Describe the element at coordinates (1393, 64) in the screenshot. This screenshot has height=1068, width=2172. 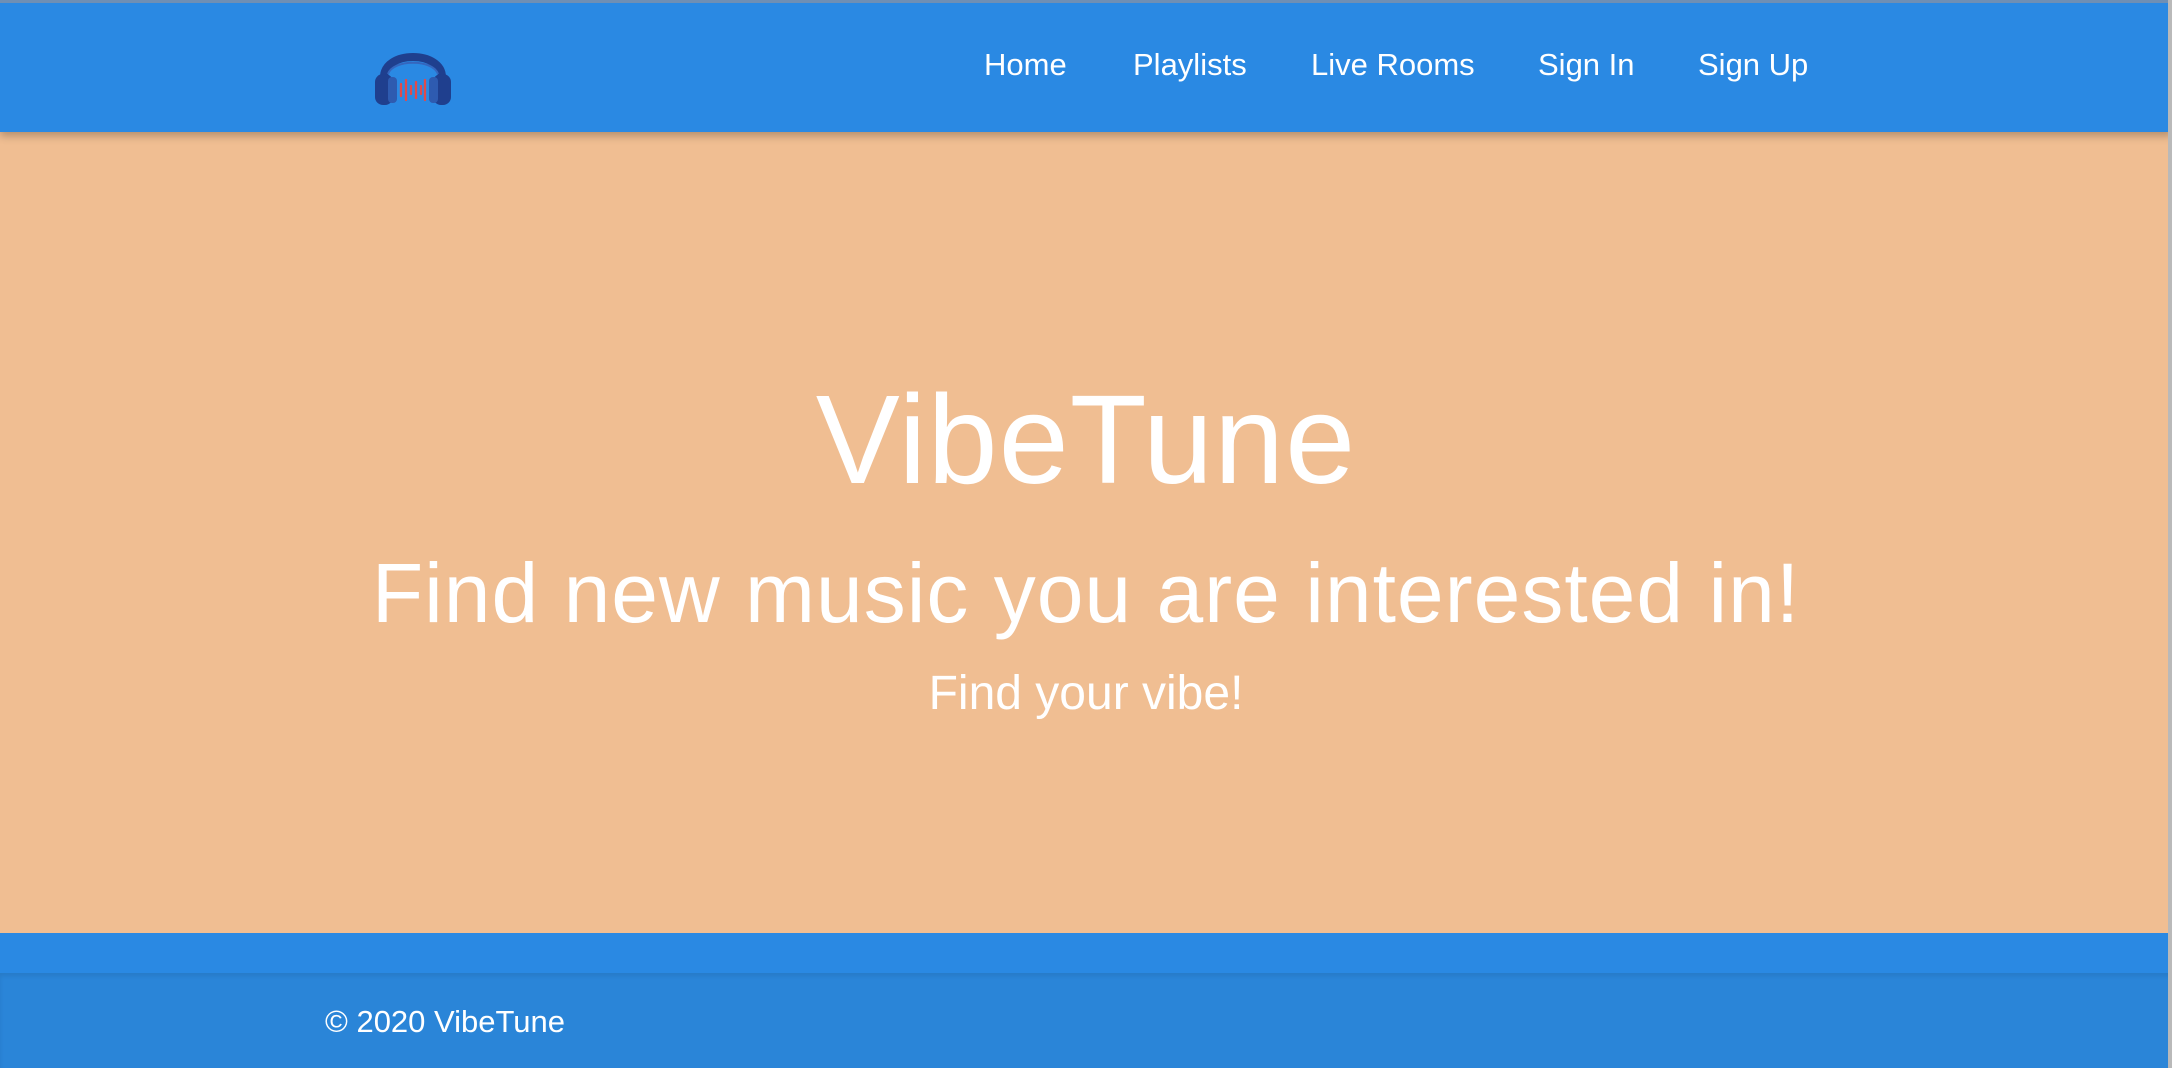
I see `nav-live-rooms-link: Live Rooms` at that location.